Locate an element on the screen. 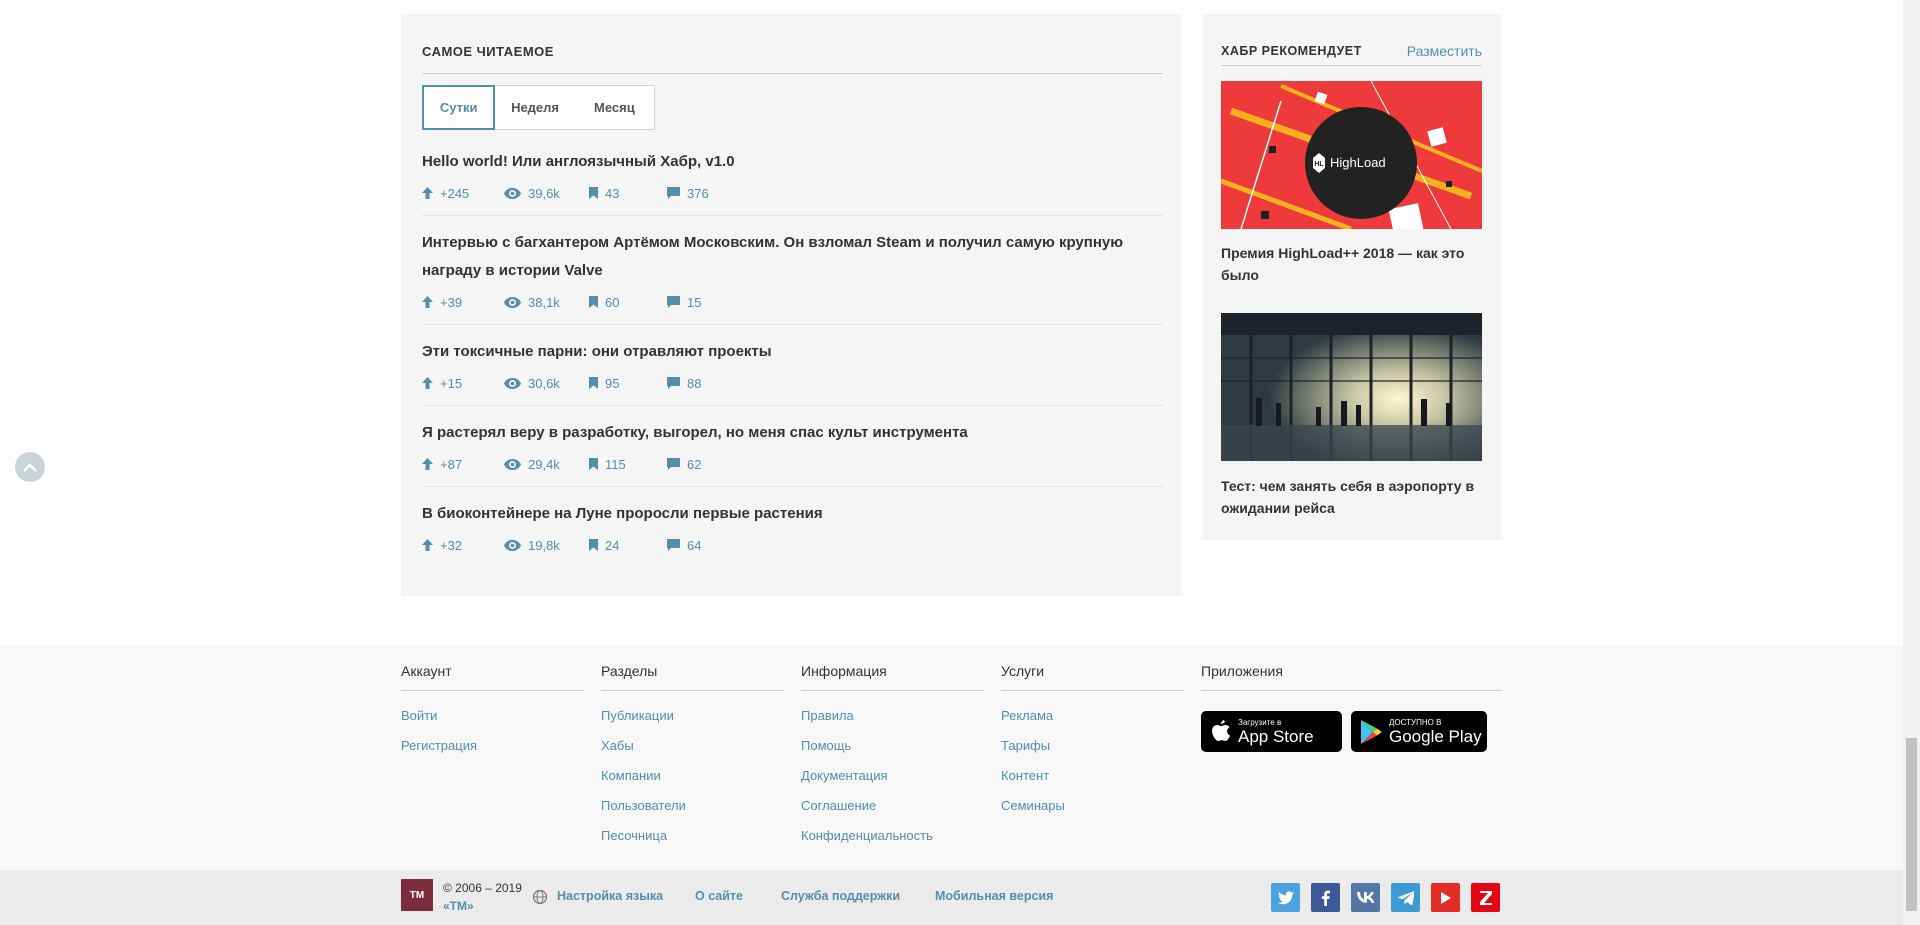 This screenshot has height=925, width=1920. footer-link-sandbox: Песочница is located at coordinates (692, 836).